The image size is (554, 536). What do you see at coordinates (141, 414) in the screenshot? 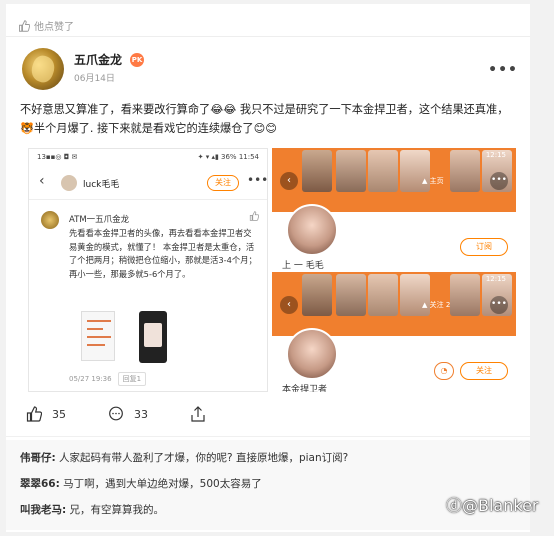
I see `comment-count: 33` at bounding box center [141, 414].